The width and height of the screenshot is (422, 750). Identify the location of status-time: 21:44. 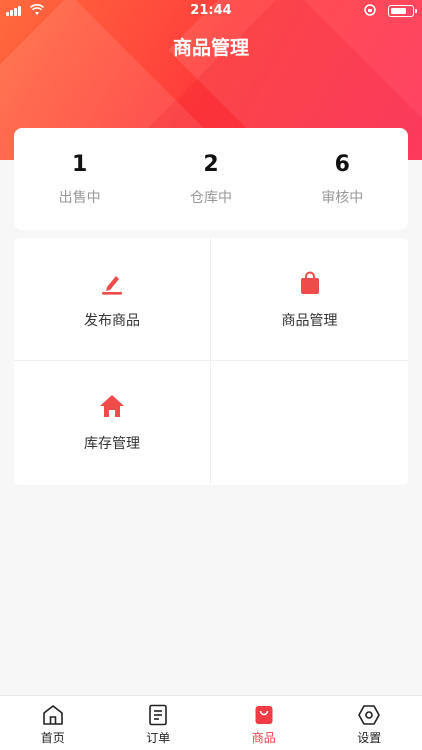
(211, 10).